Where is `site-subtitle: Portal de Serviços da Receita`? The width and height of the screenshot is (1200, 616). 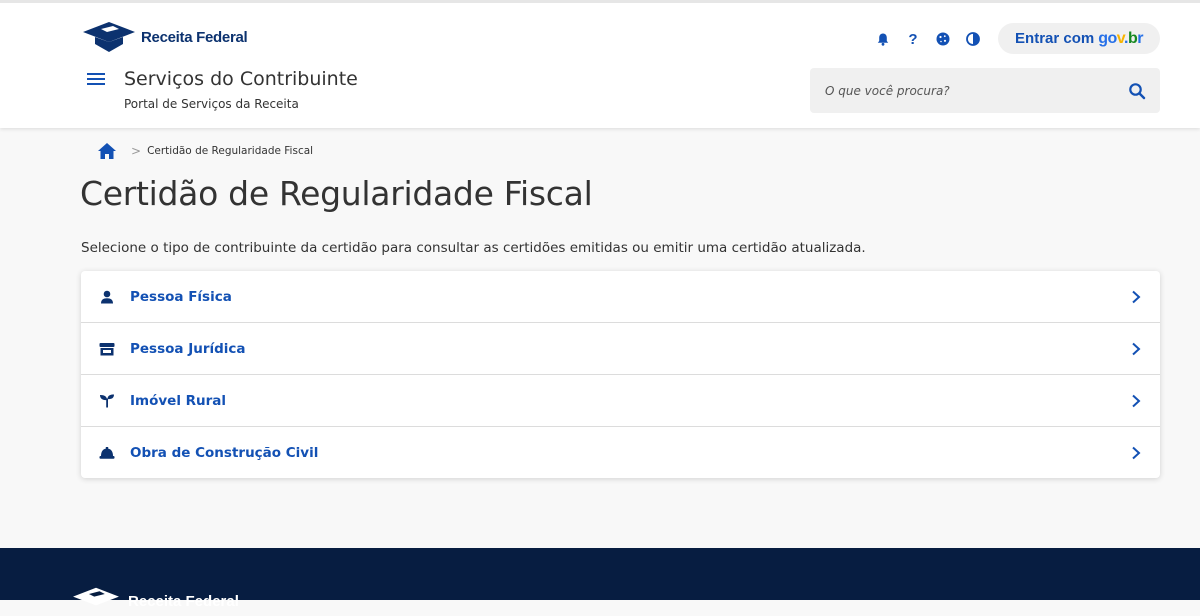 site-subtitle: Portal de Serviços da Receita is located at coordinates (211, 104).